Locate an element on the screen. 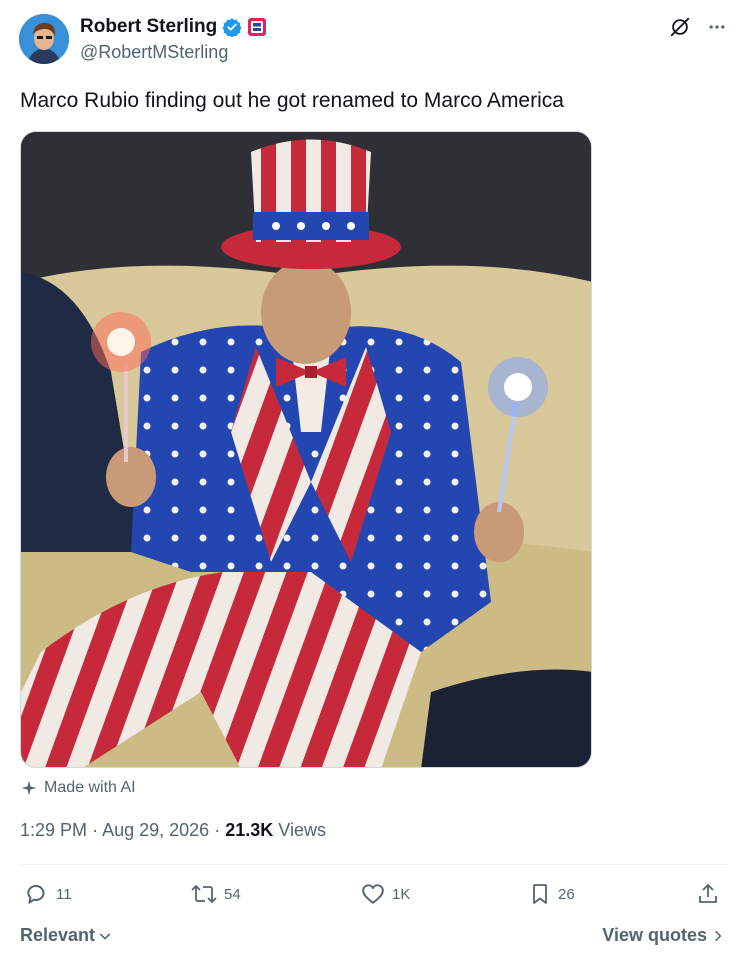  tweet-time: 1:29 PM is located at coordinates (53, 830).